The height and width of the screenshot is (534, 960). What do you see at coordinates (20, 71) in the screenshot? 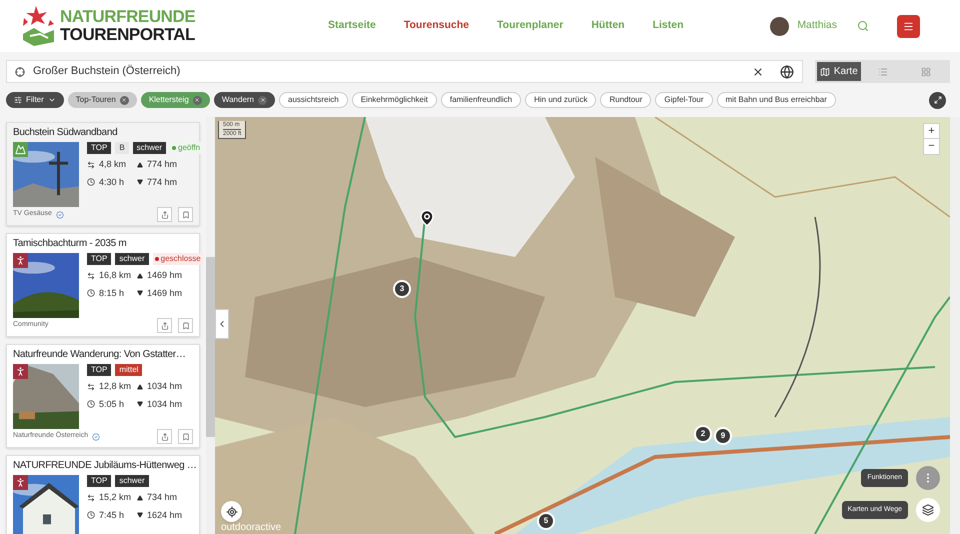
I see `crosshair-icon` at bounding box center [20, 71].